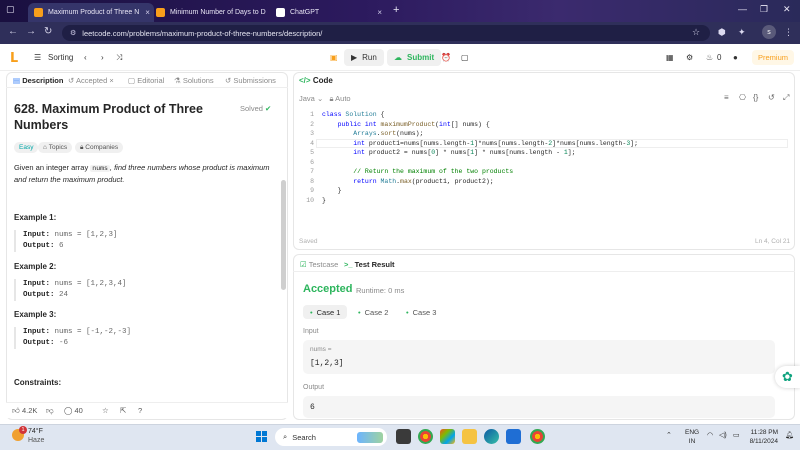  What do you see at coordinates (787, 9) in the screenshot?
I see `close-window-icon: ✕` at bounding box center [787, 9].